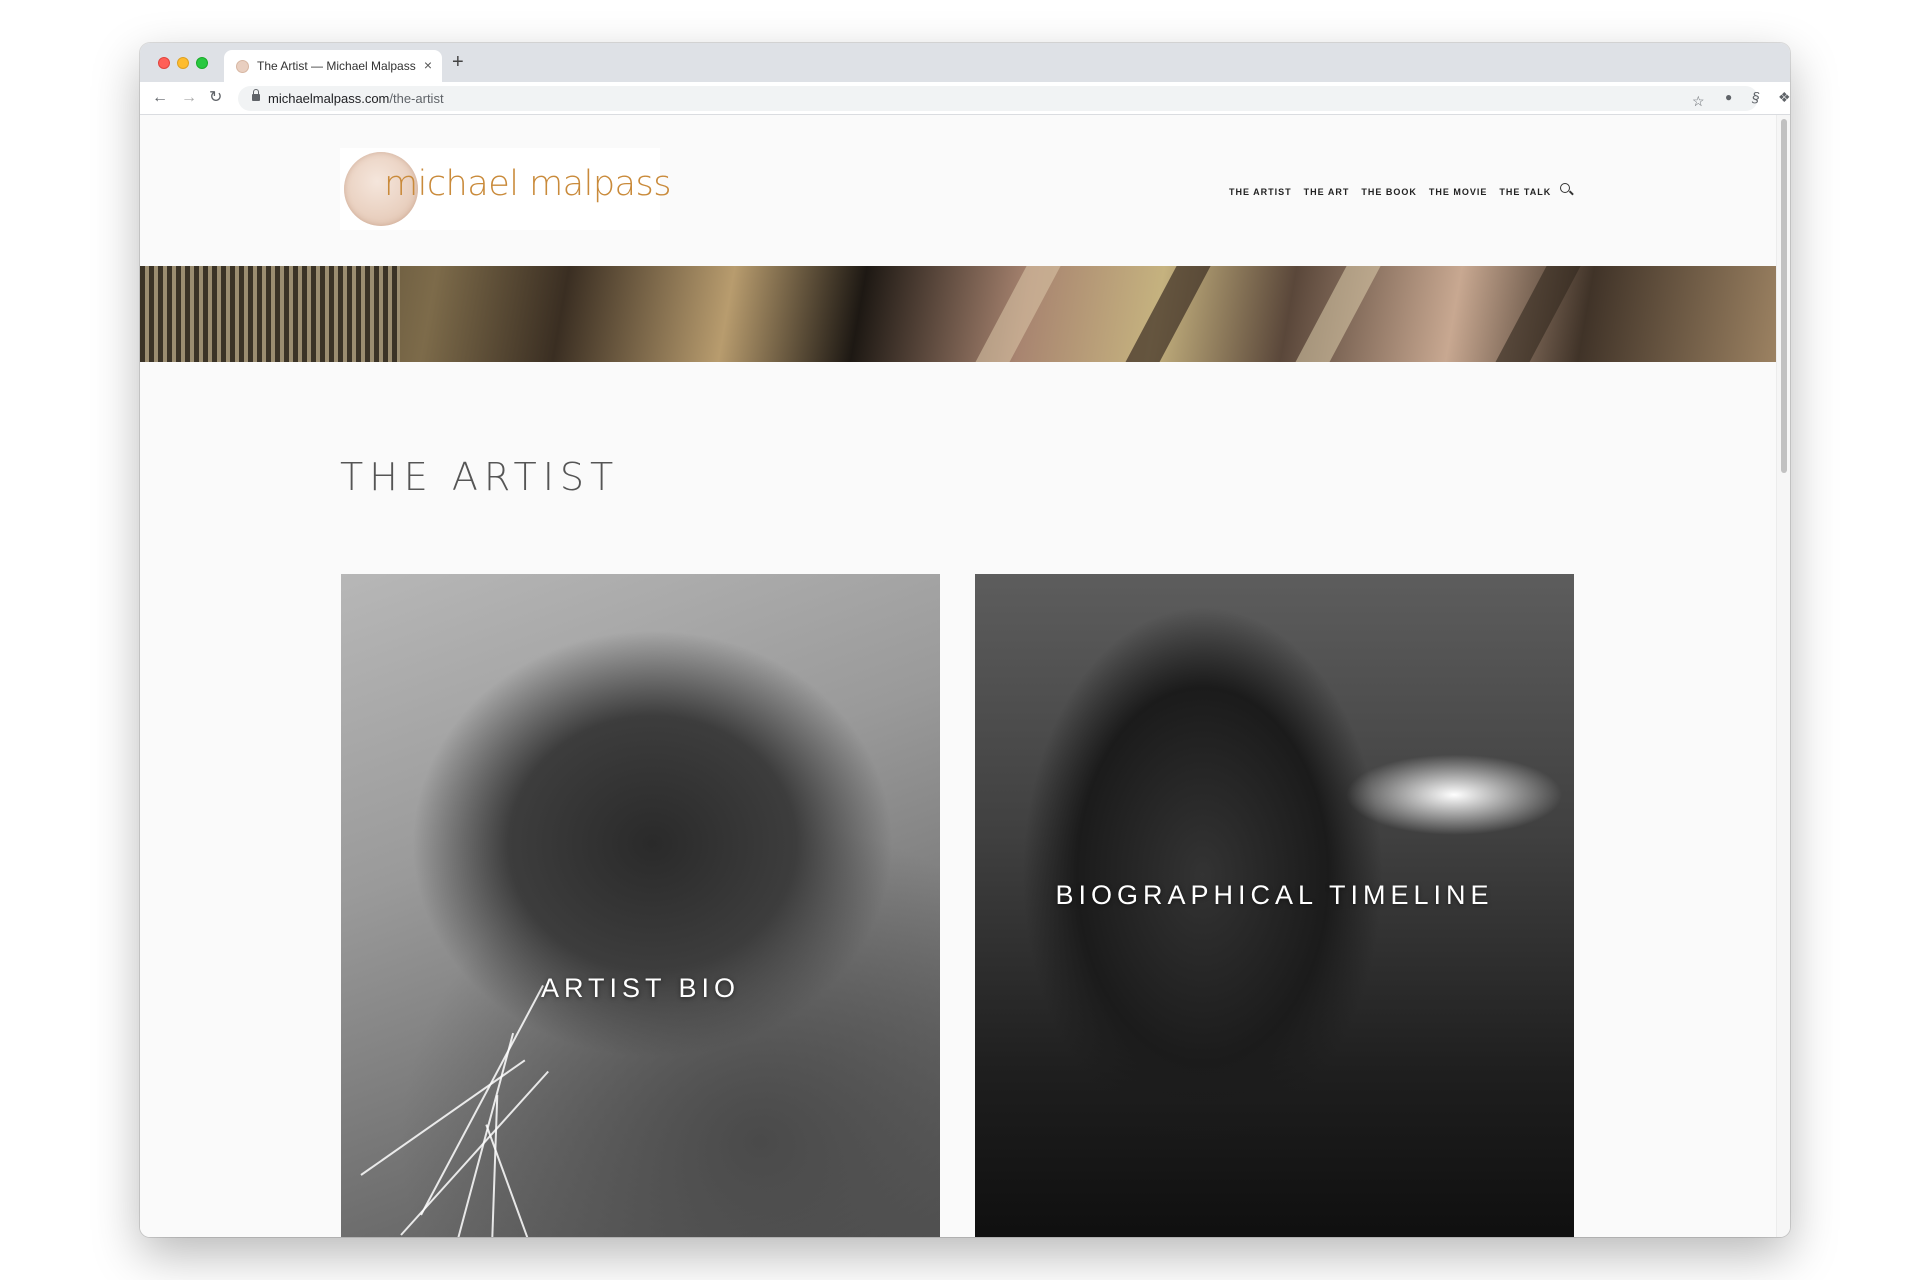 The height and width of the screenshot is (1280, 1920). Describe the element at coordinates (1274, 895) in the screenshot. I see `biographical-timeline-label: BIOGRAPHICAL TIMELINE` at that location.